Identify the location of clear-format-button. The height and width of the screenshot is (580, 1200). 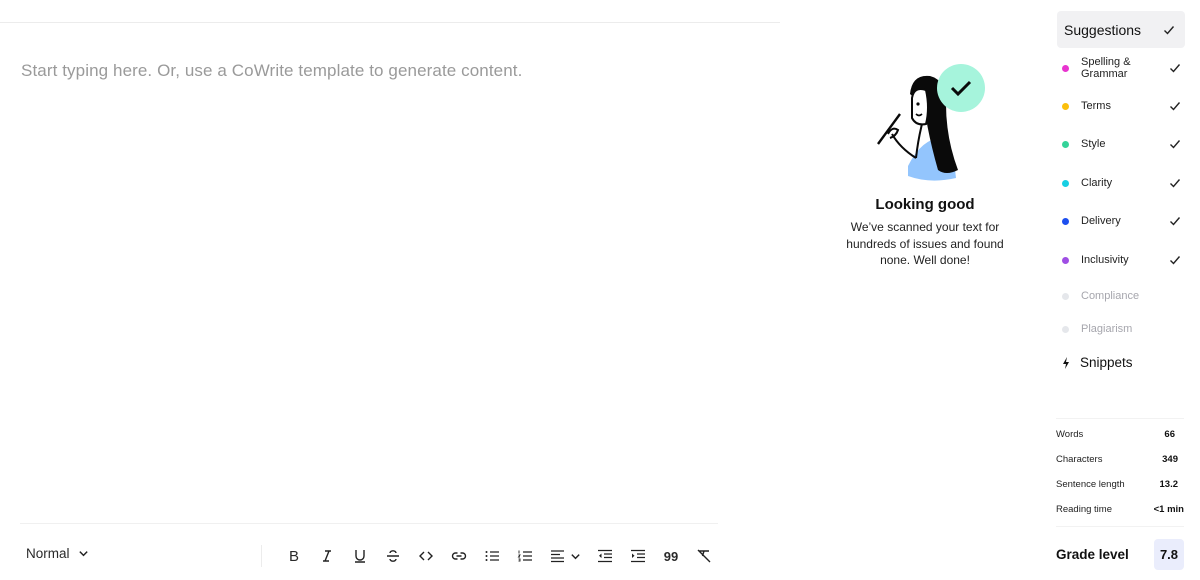
(704, 556).